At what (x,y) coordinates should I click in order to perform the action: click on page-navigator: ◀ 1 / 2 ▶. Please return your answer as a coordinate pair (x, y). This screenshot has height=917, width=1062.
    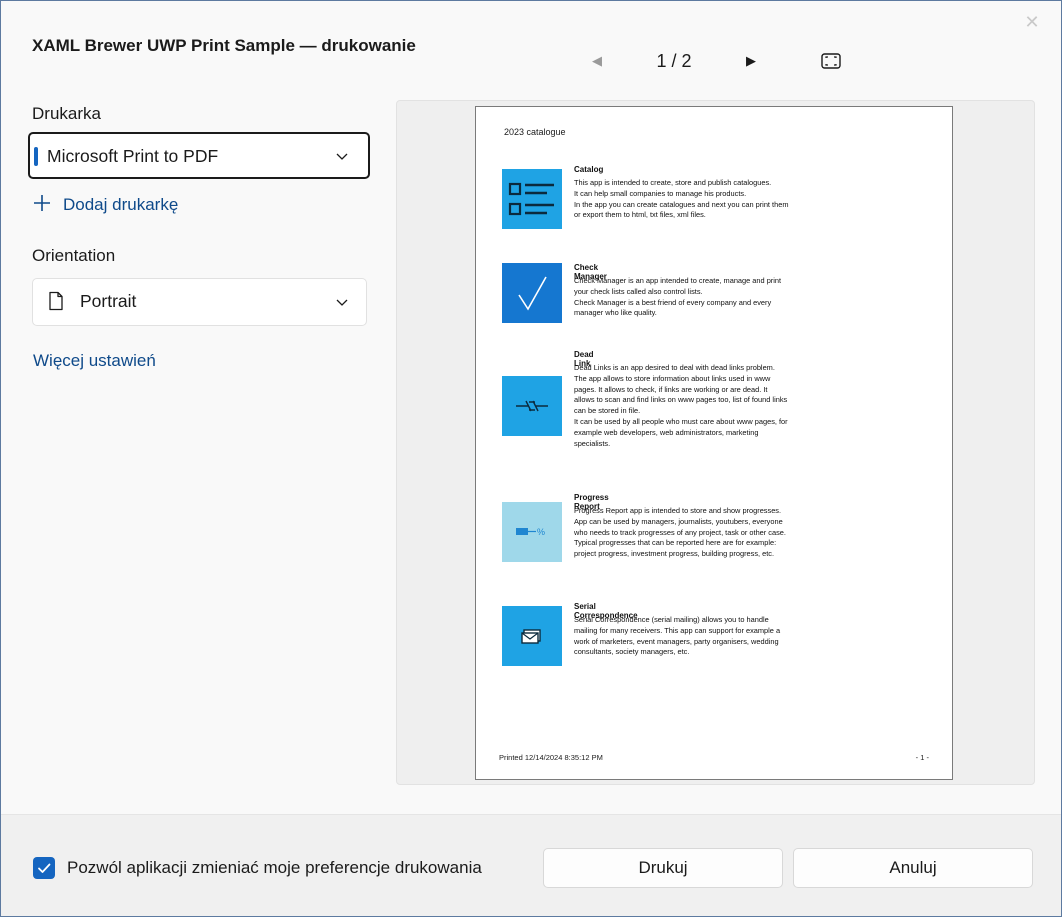
    Looking at the image, I should click on (721, 62).